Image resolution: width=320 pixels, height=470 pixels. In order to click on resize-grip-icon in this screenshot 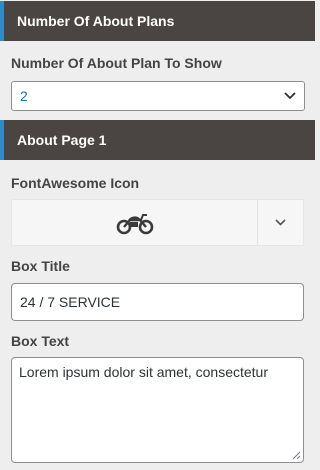, I will do `click(296, 455)`.